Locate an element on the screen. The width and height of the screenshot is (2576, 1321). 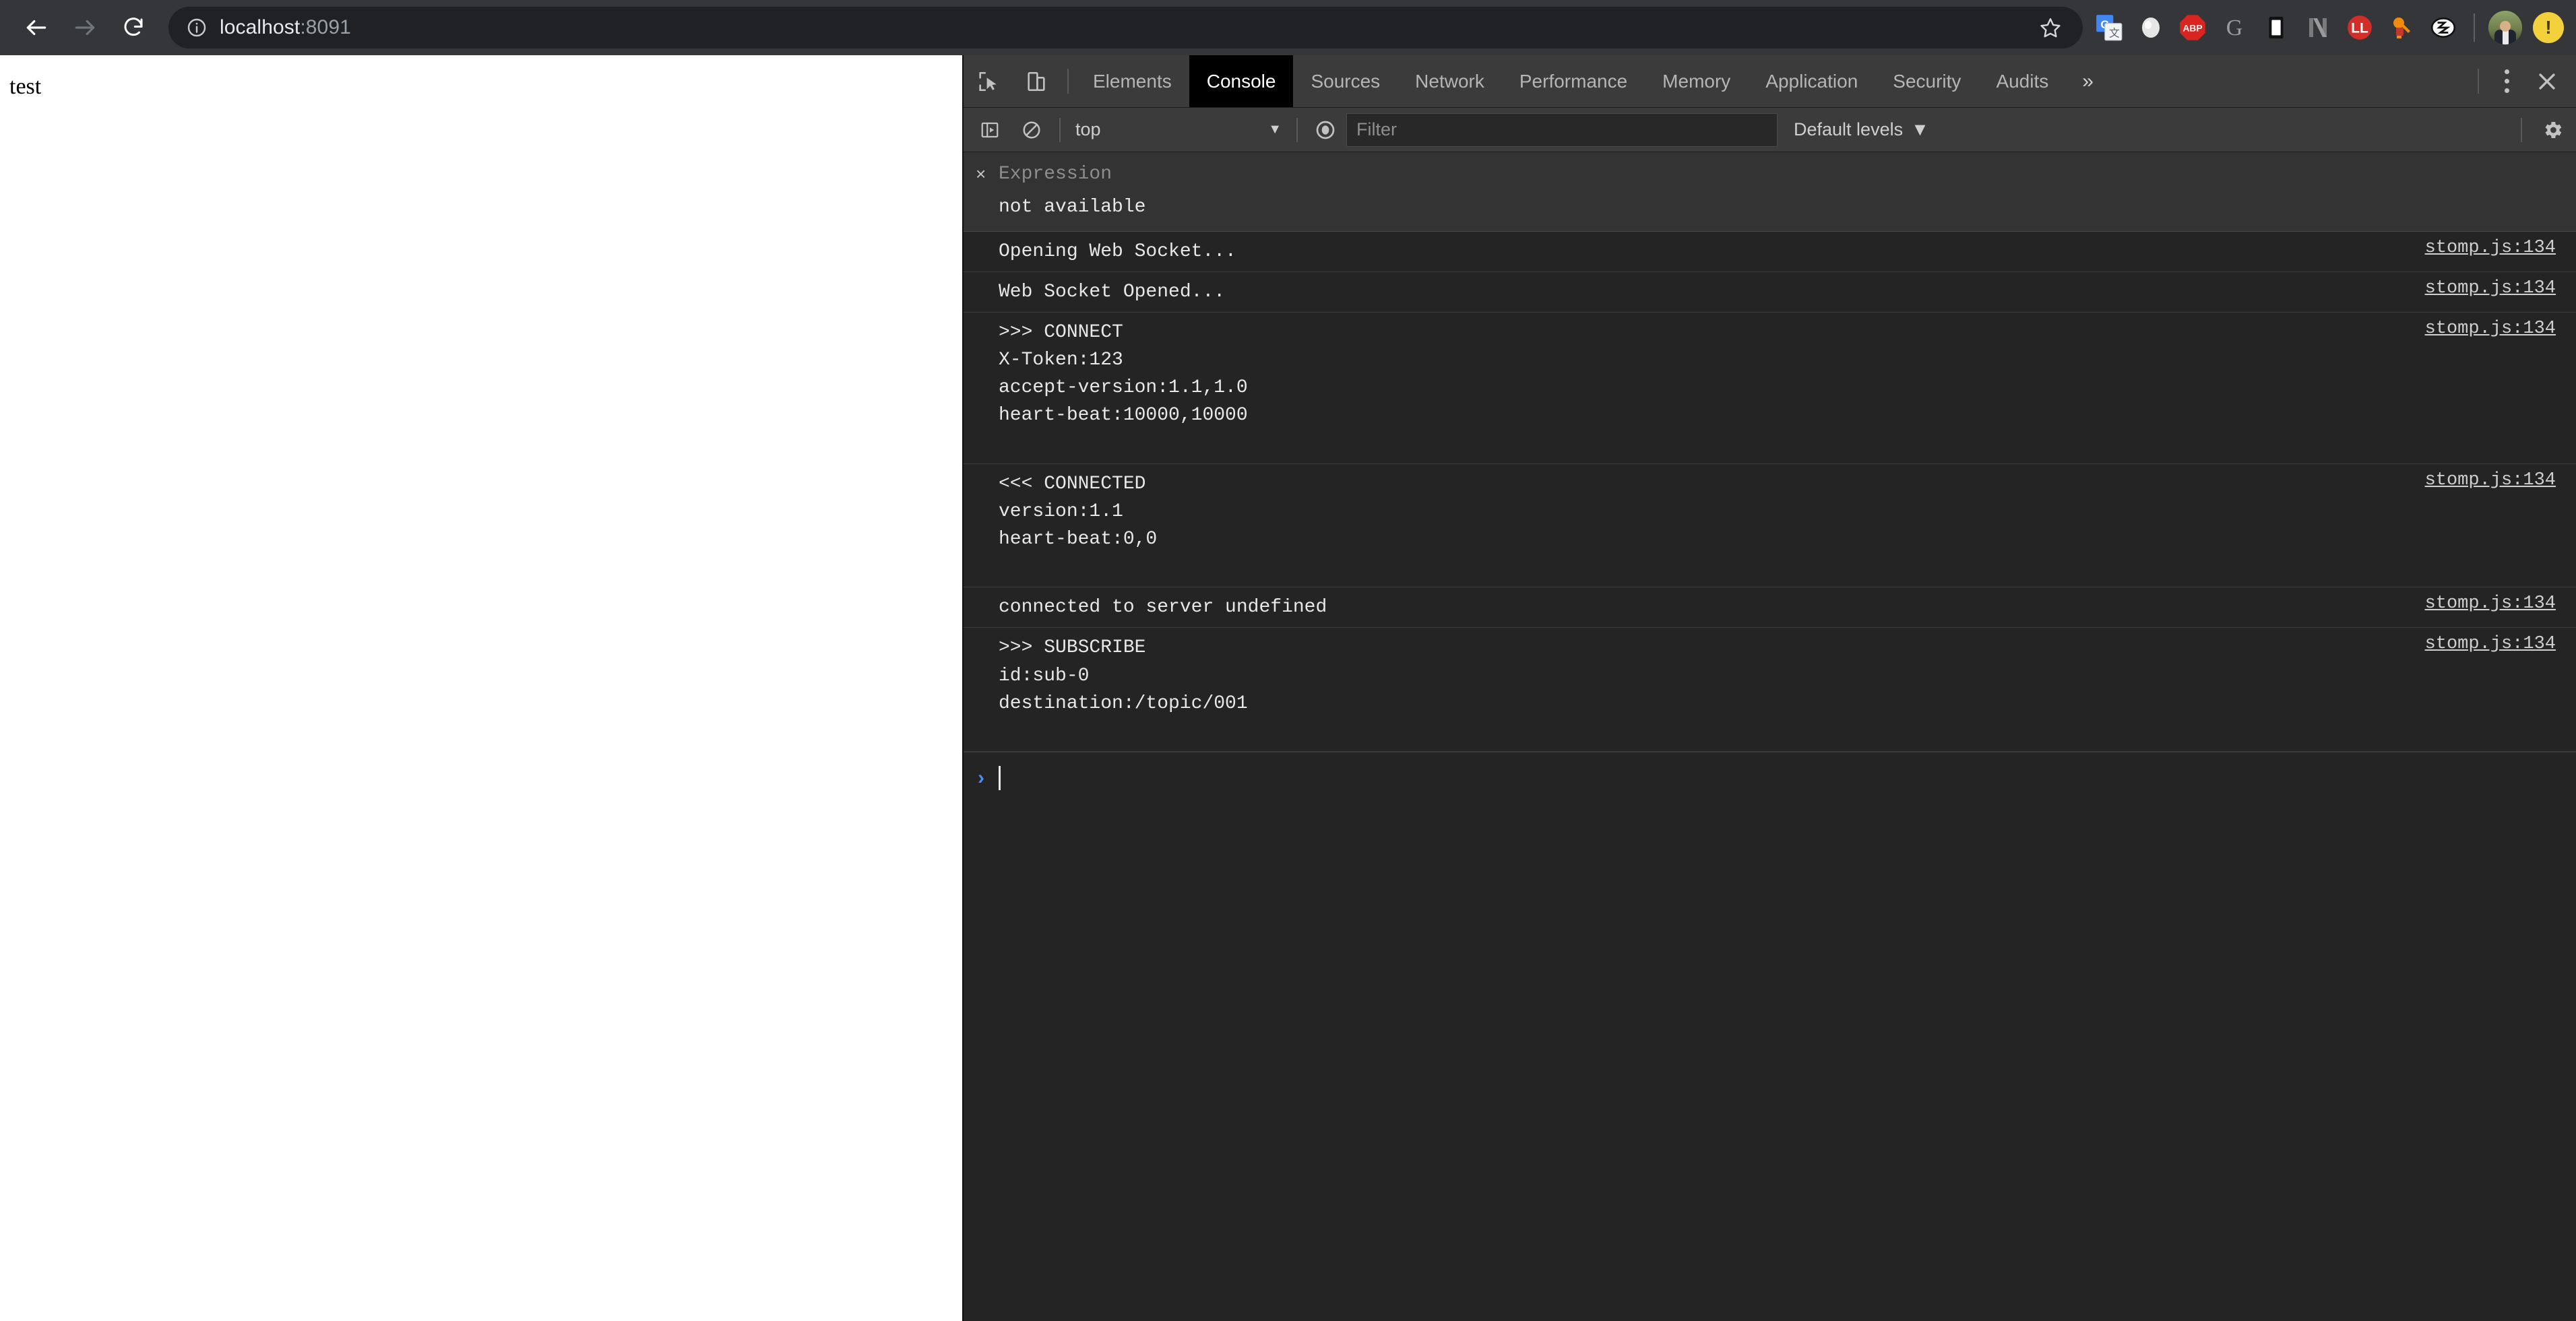
tab-label: Performance is located at coordinates (1573, 81).